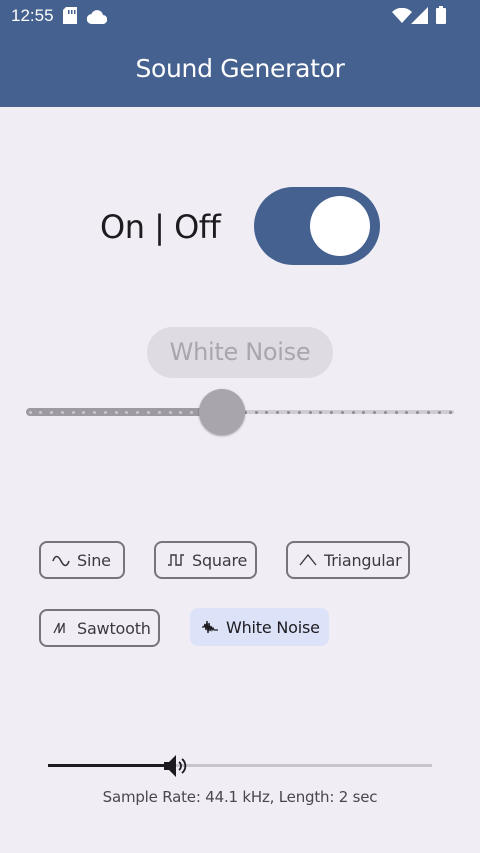  I want to click on chip-square: Square, so click(205, 560).